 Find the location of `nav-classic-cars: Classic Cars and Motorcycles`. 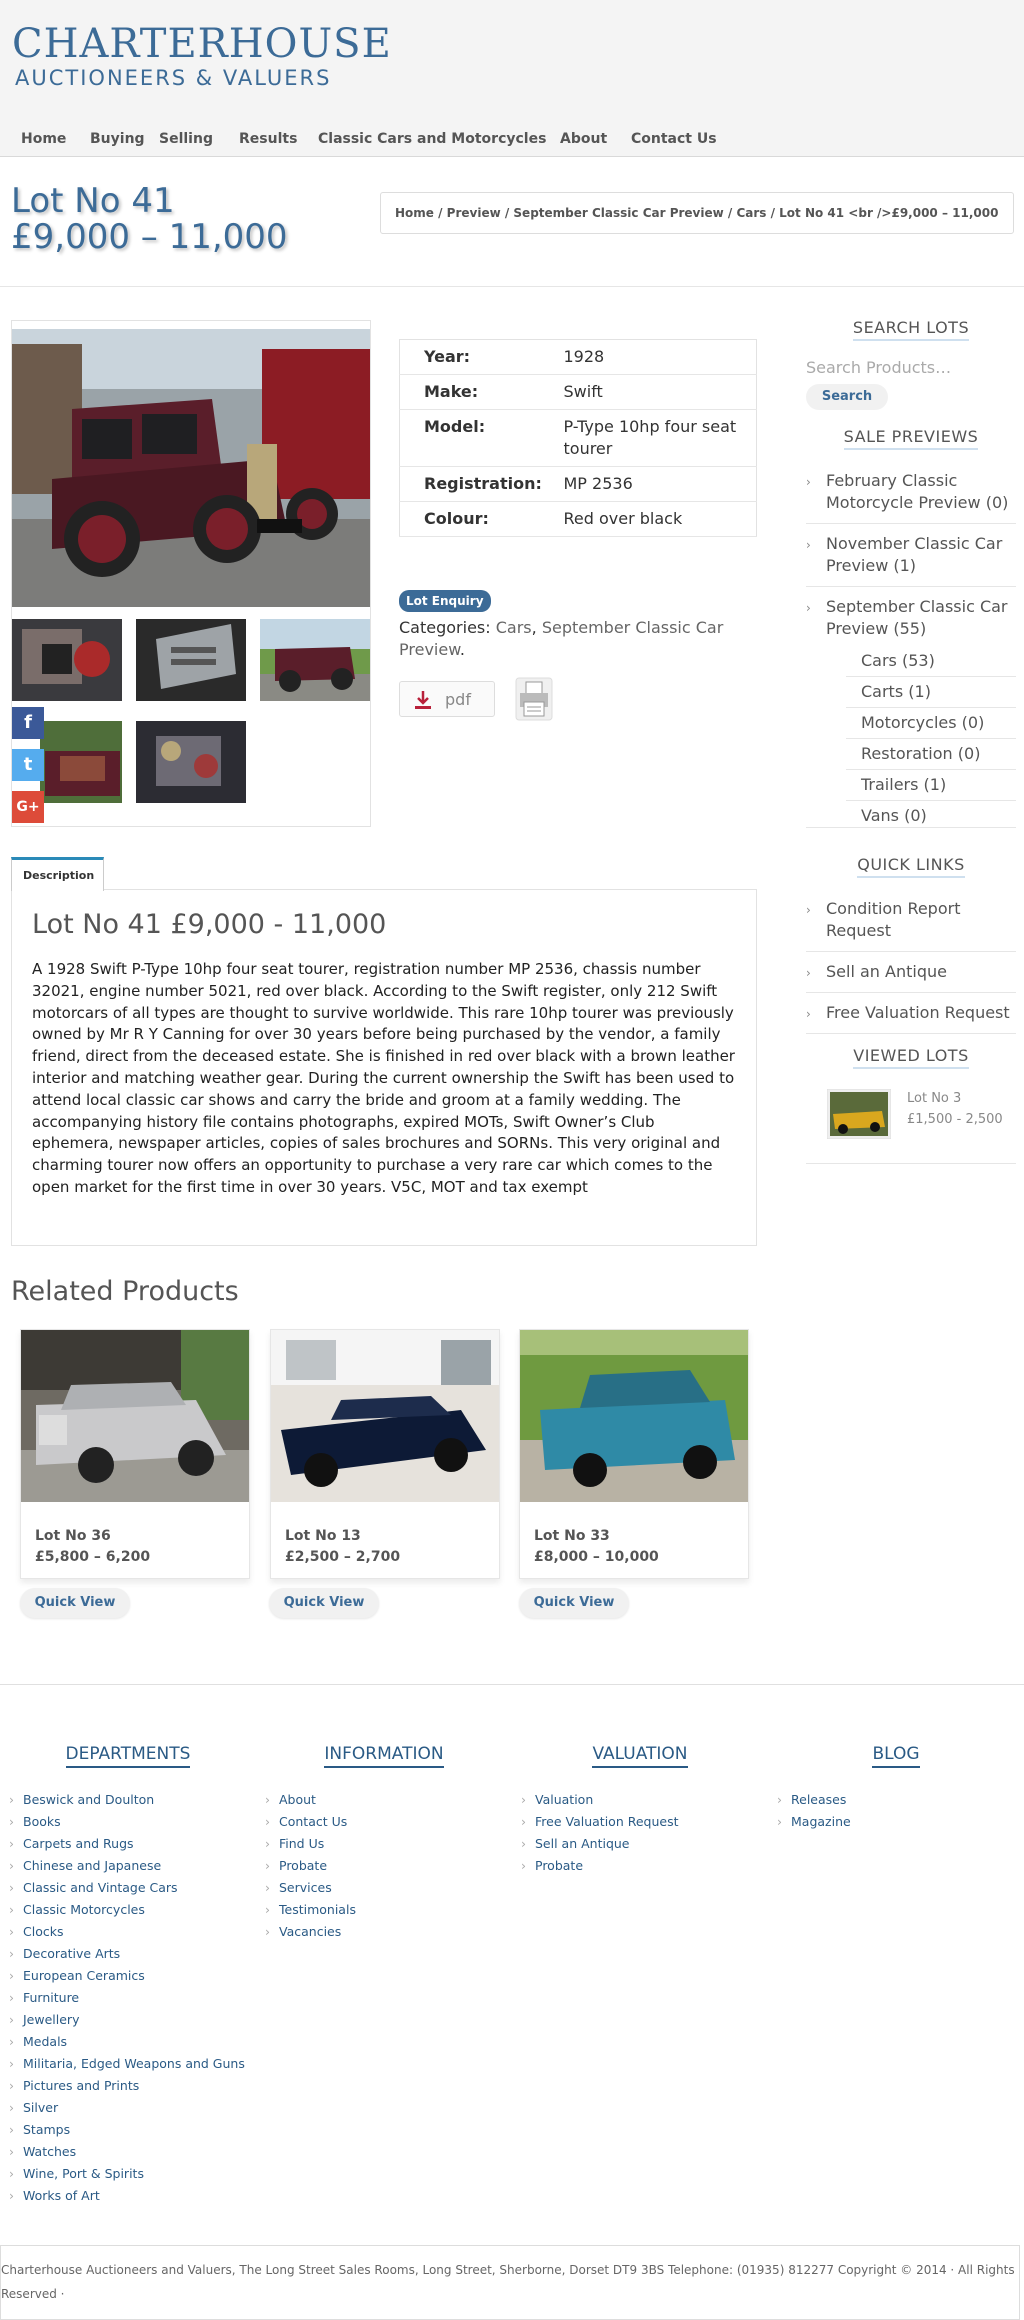

nav-classic-cars: Classic Cars and Motorcycles is located at coordinates (439, 139).